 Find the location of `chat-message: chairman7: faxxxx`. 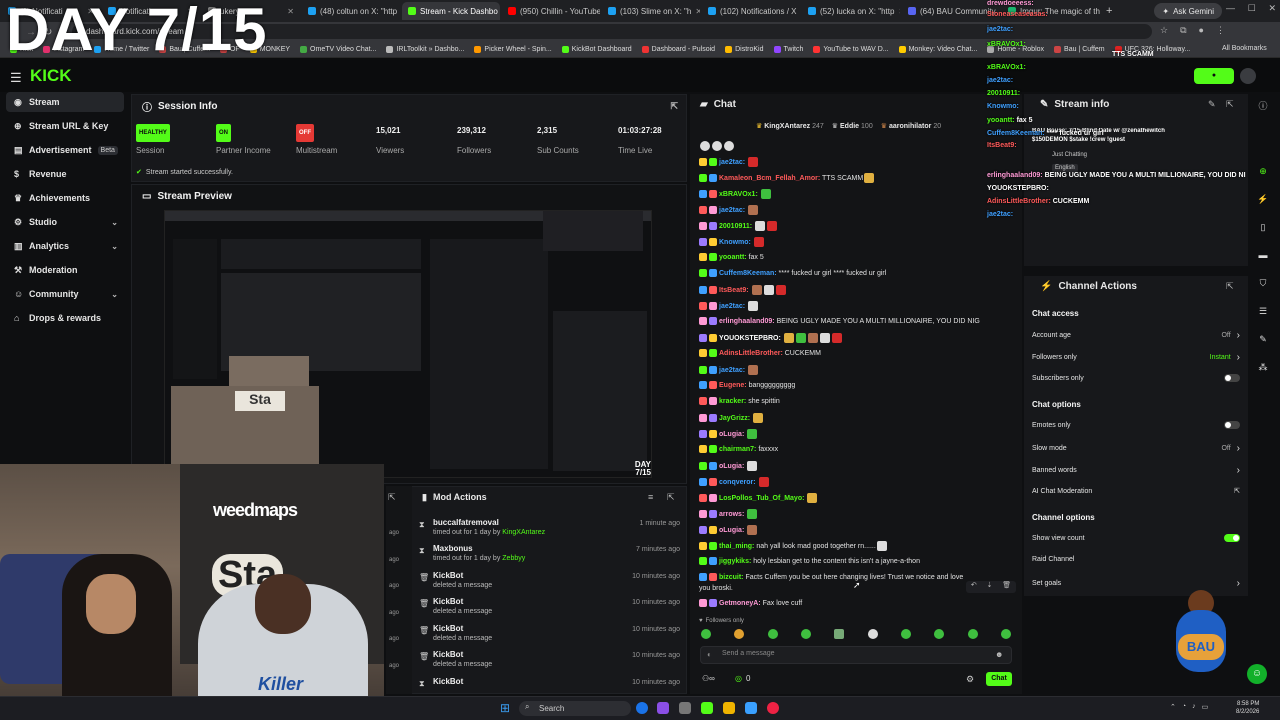

chat-message: chairman7: faxxxx is located at coordinates (859, 450).